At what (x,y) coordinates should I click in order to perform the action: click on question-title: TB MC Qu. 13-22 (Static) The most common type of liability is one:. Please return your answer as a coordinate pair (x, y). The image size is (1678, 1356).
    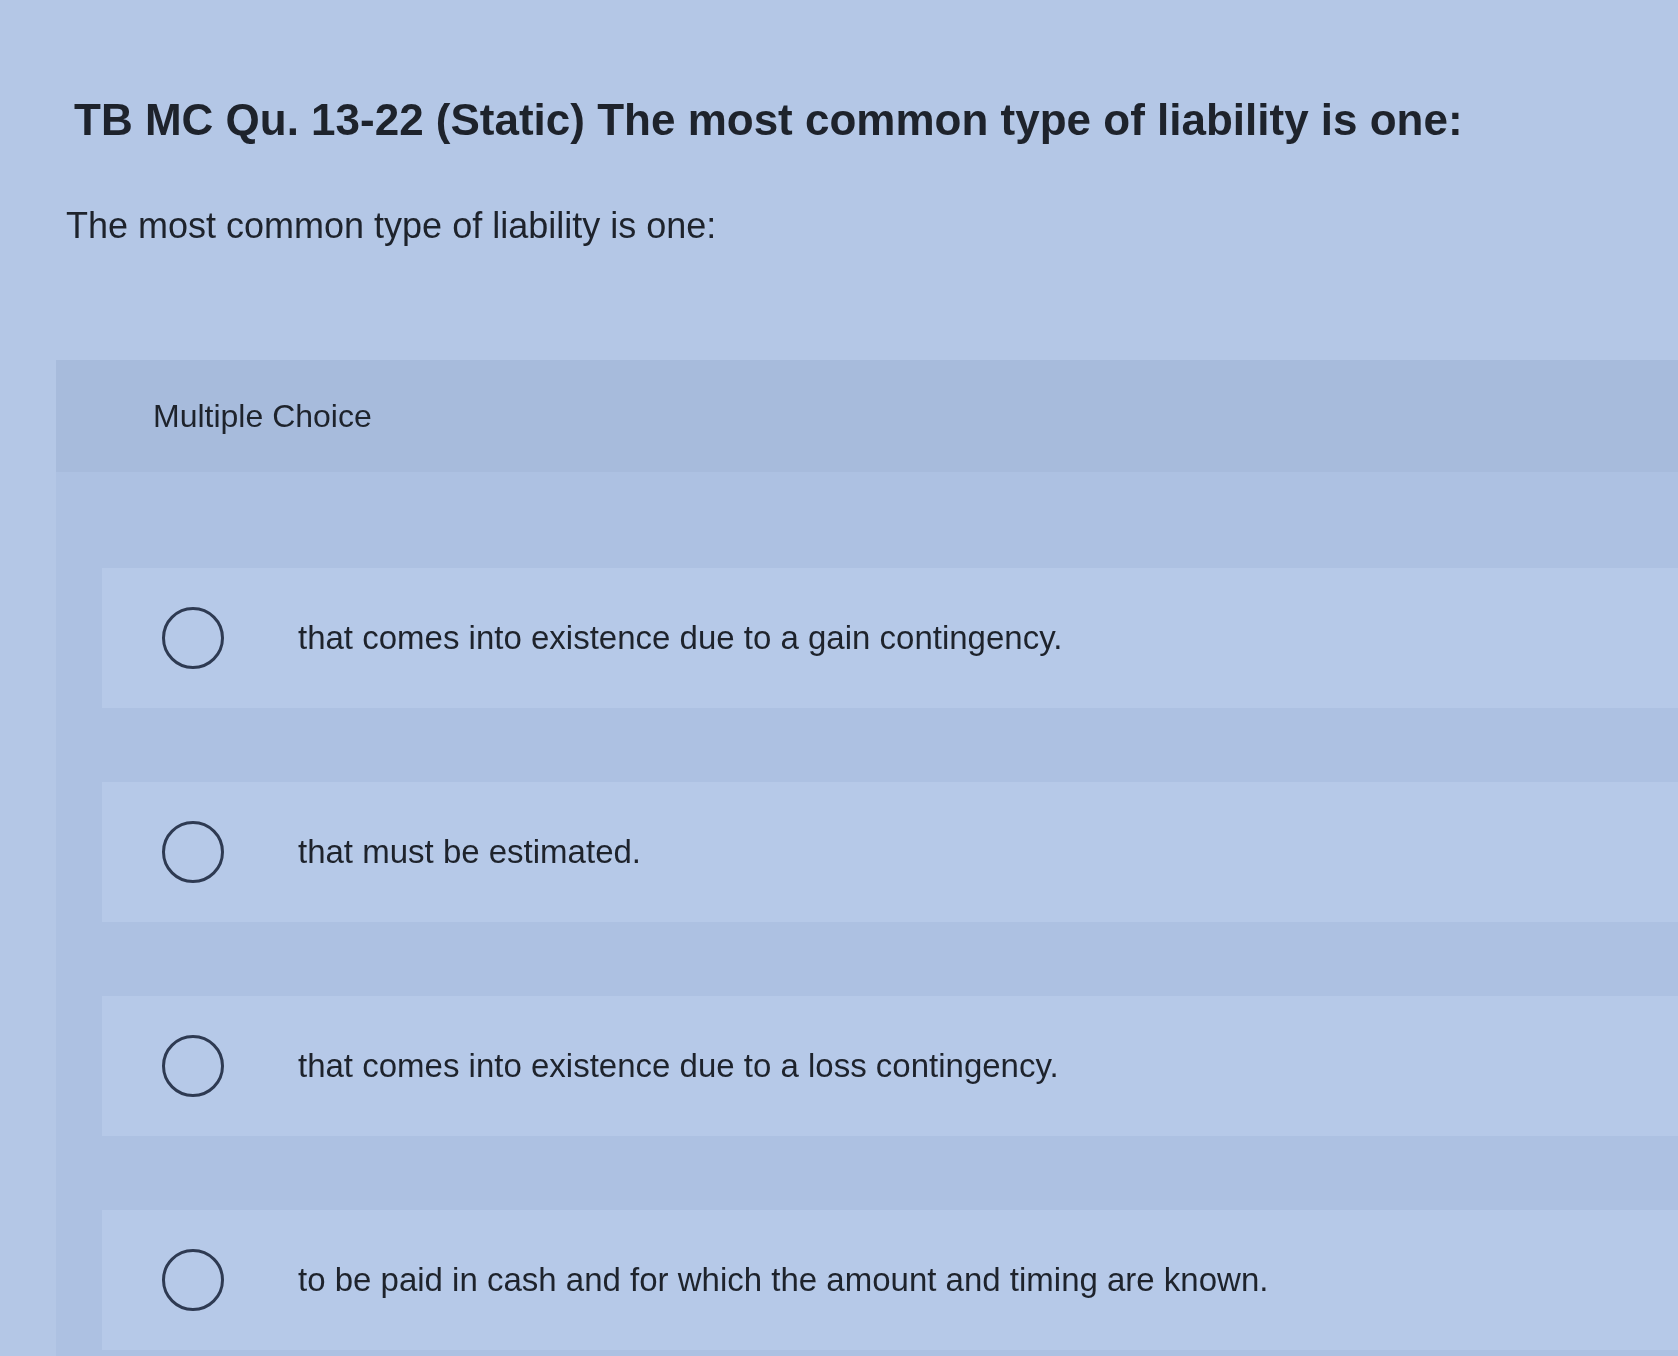
    Looking at the image, I should click on (768, 120).